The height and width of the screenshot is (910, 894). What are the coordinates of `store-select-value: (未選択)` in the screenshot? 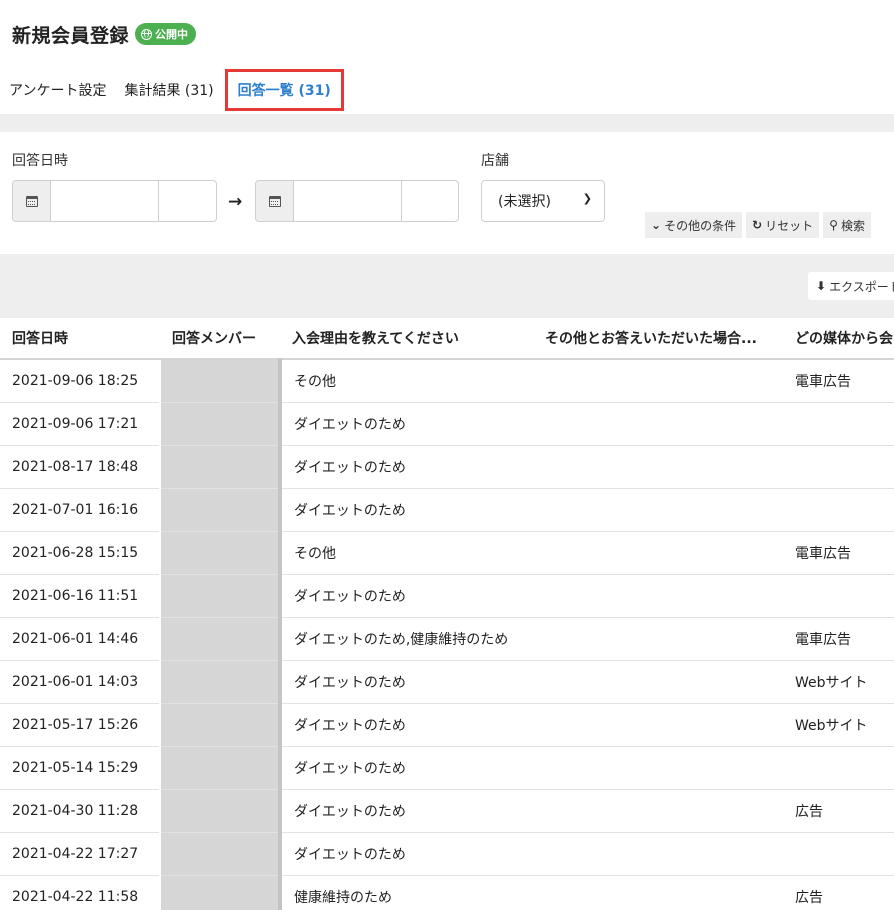 It's located at (524, 202).